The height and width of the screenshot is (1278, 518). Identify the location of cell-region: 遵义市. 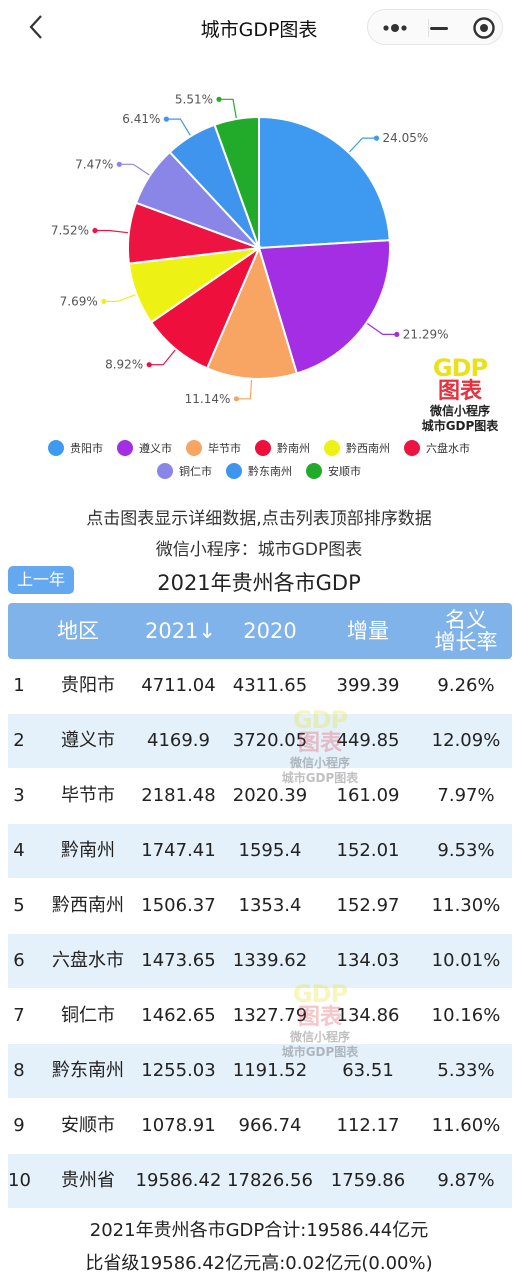
(88, 740).